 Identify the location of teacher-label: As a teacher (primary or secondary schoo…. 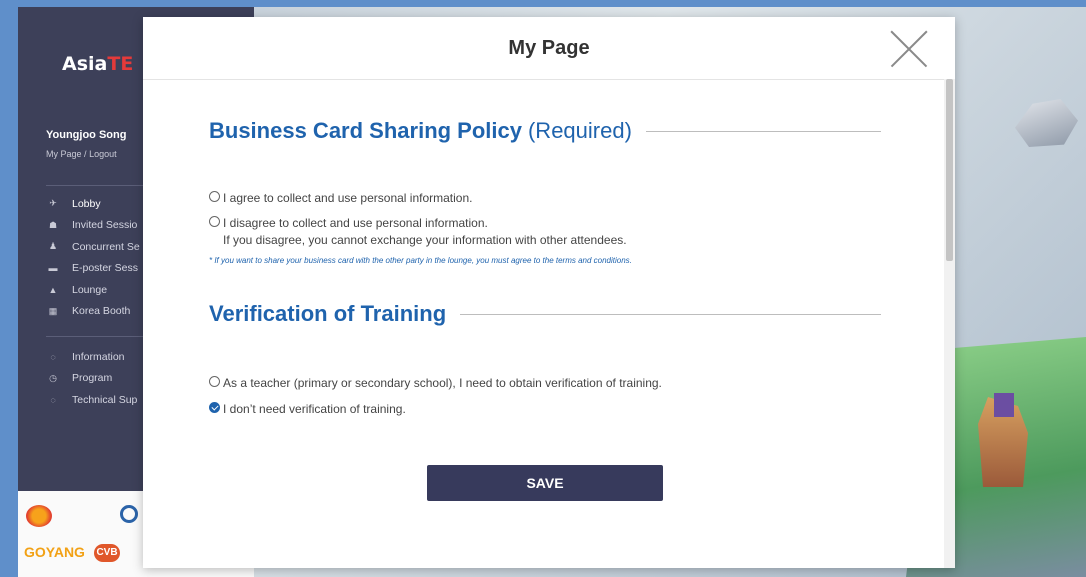
(442, 383).